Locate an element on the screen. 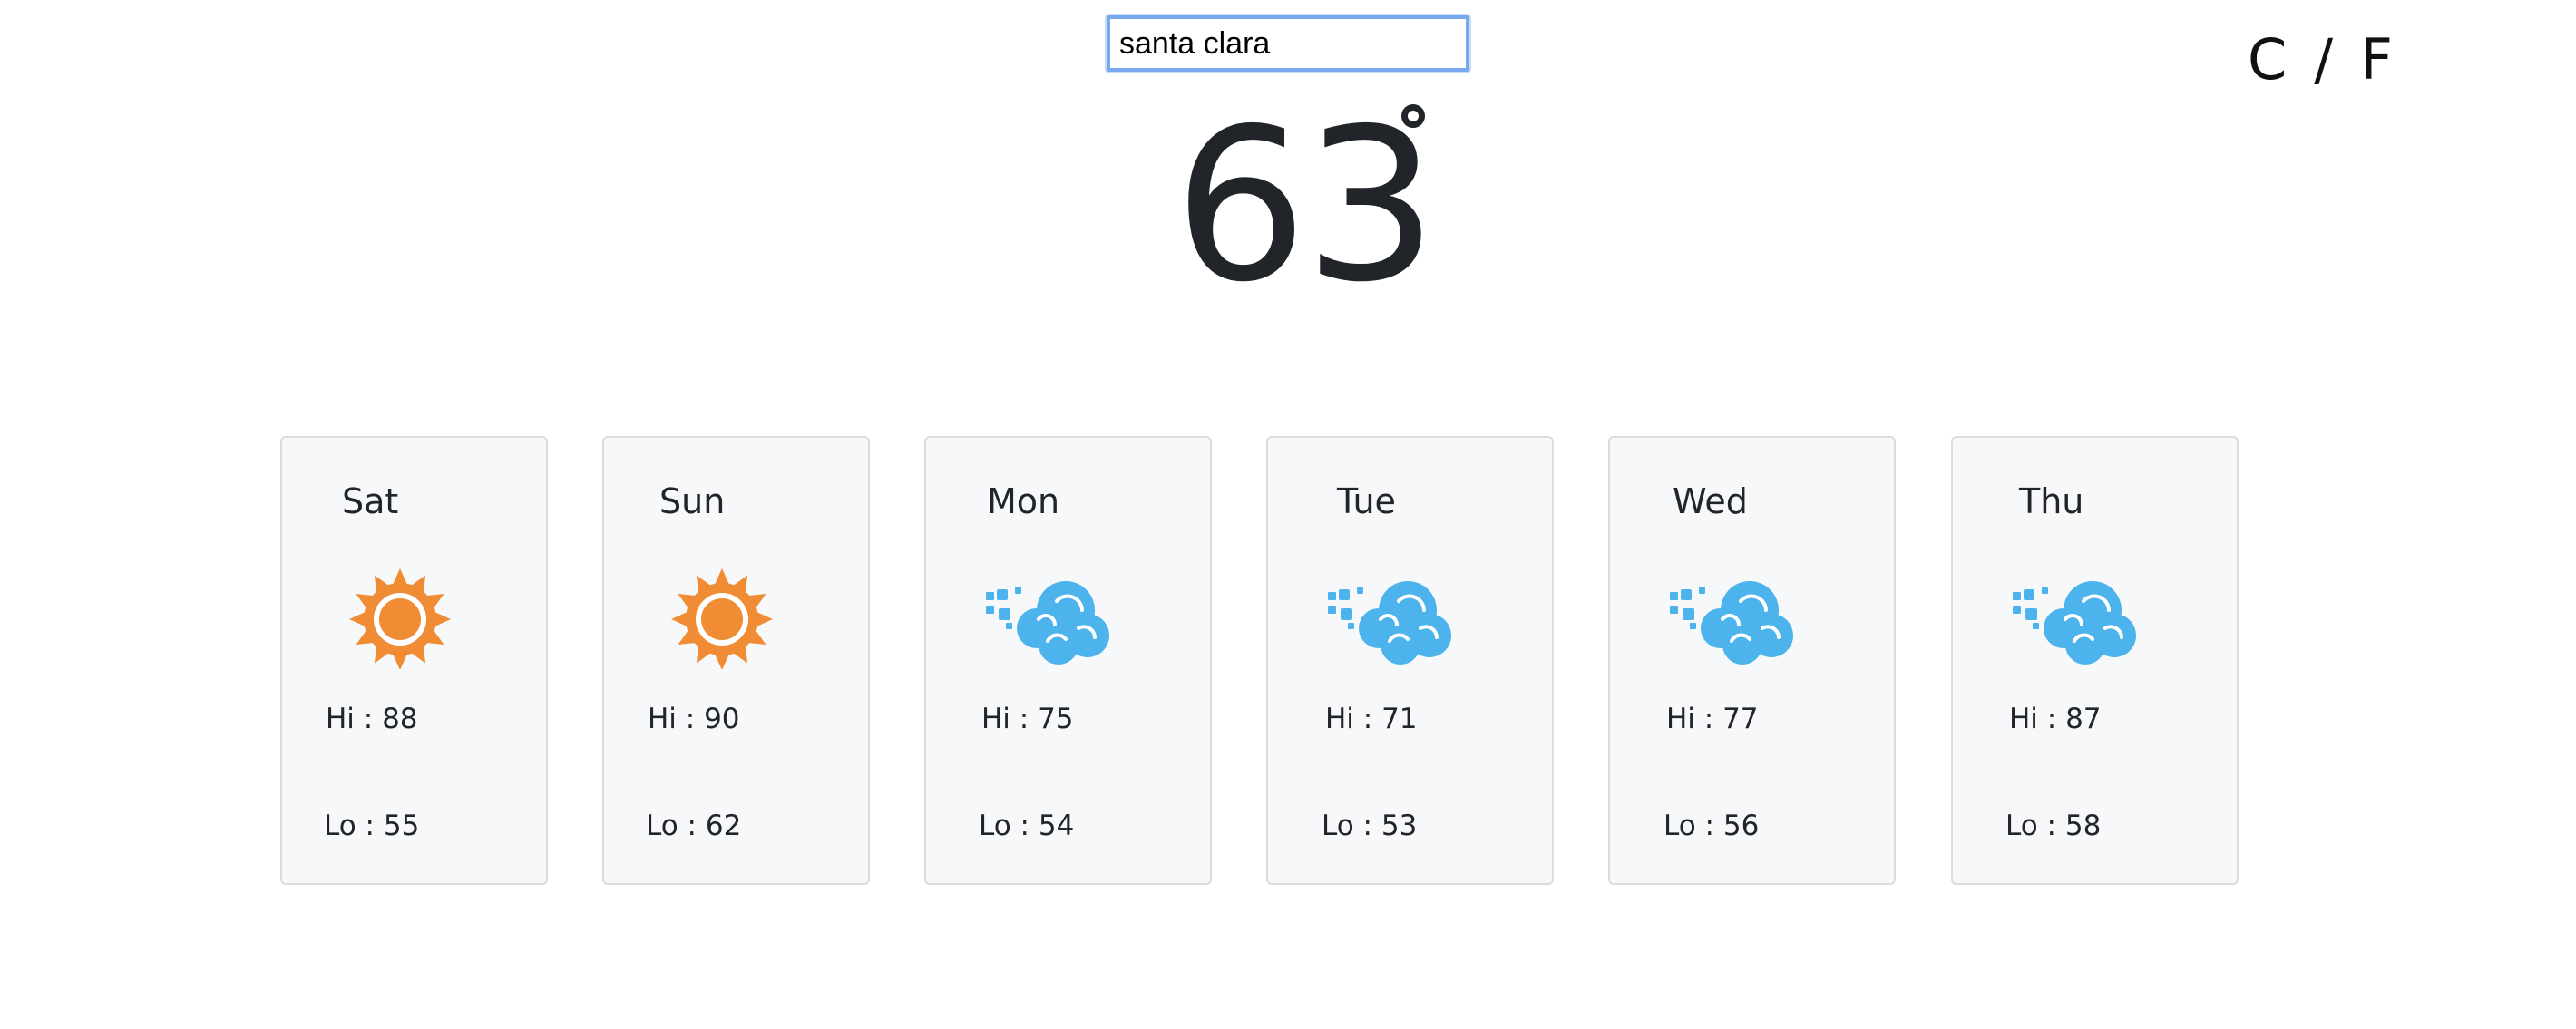 The height and width of the screenshot is (1029, 2576). forecast-lo: Lo : 56 is located at coordinates (1712, 826).